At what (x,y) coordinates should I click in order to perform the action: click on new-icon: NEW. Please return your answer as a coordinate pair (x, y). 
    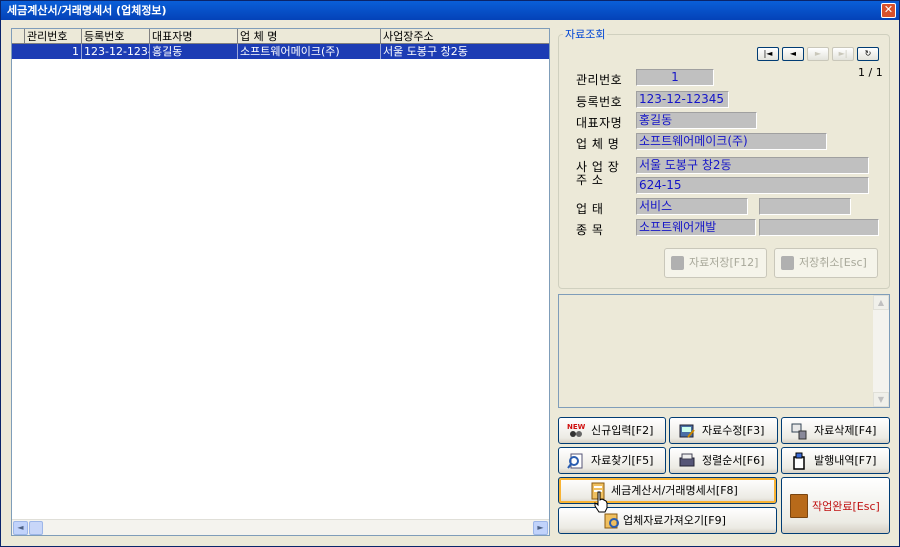
    Looking at the image, I should click on (576, 430).